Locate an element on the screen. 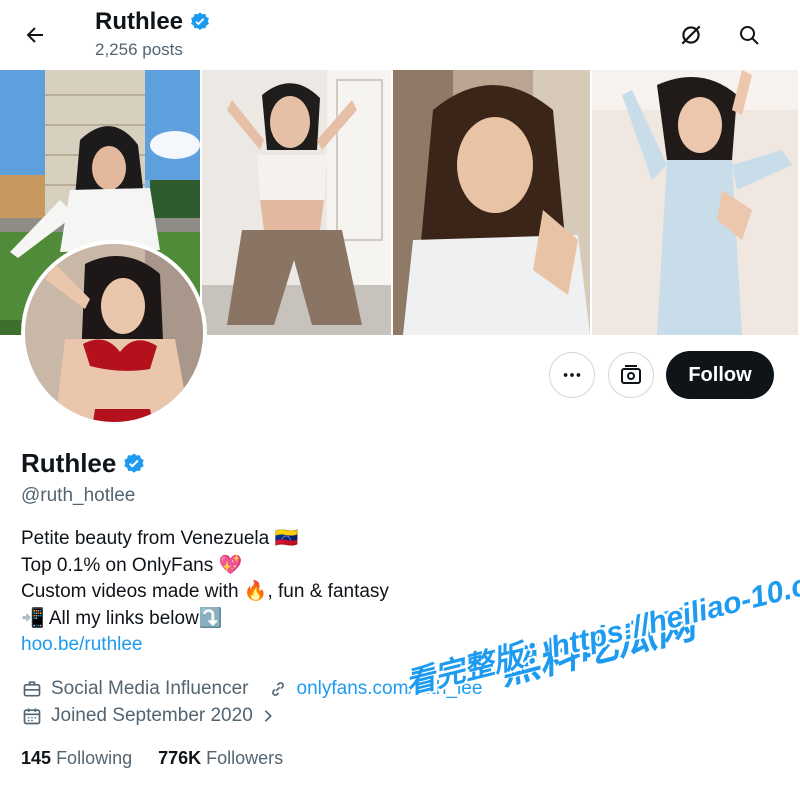 The width and height of the screenshot is (800, 787). search-icon is located at coordinates (749, 35).